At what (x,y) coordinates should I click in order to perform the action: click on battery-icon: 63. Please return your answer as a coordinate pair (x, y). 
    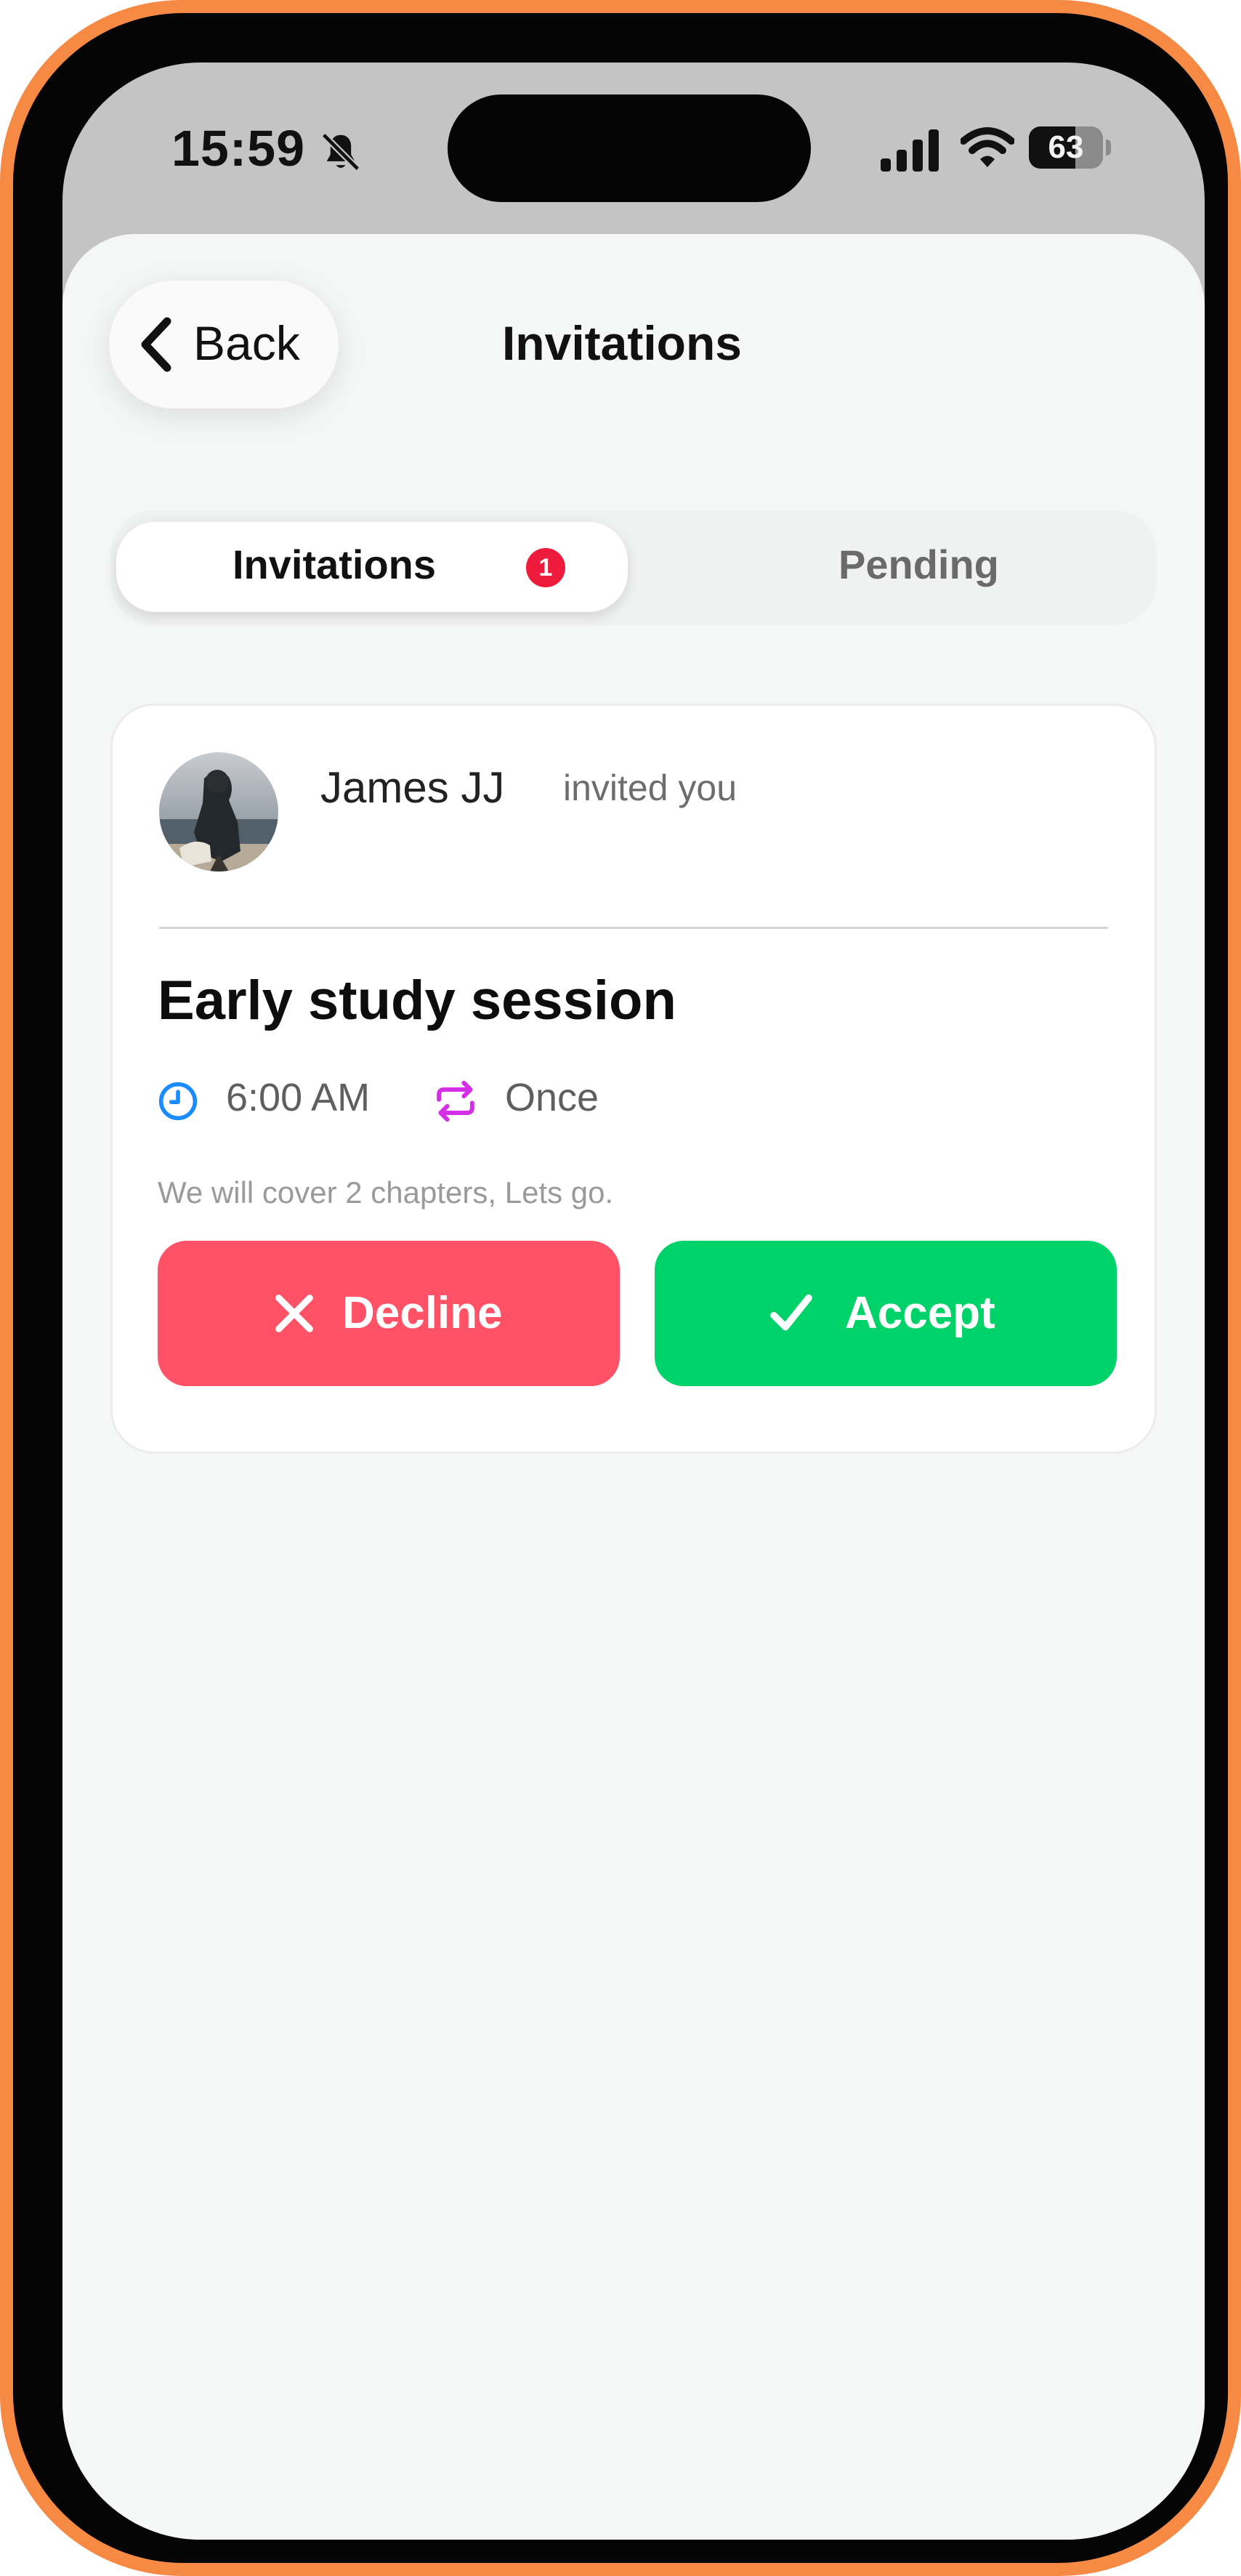
    Looking at the image, I should click on (1066, 147).